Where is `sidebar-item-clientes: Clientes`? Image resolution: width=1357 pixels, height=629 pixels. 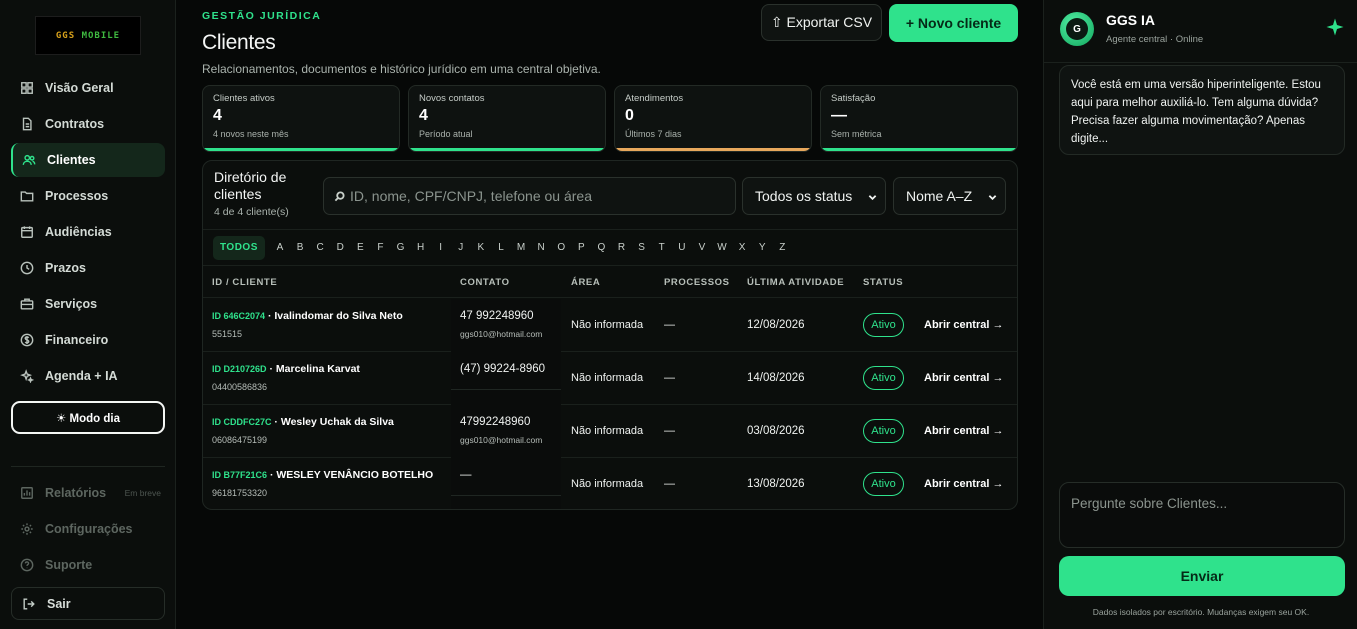 sidebar-item-clientes: Clientes is located at coordinates (88, 160).